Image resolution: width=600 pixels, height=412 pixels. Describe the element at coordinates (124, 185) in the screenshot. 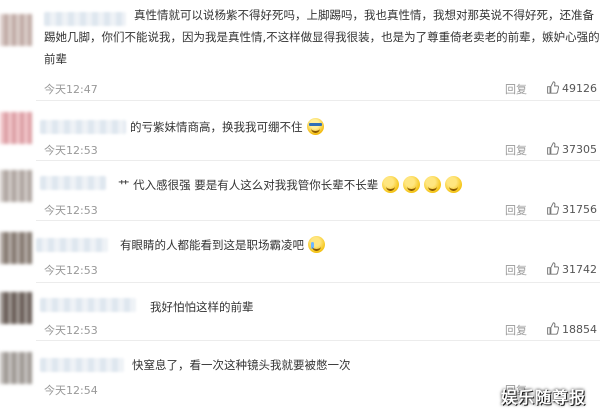

I see `comment-prefix: 艹` at that location.